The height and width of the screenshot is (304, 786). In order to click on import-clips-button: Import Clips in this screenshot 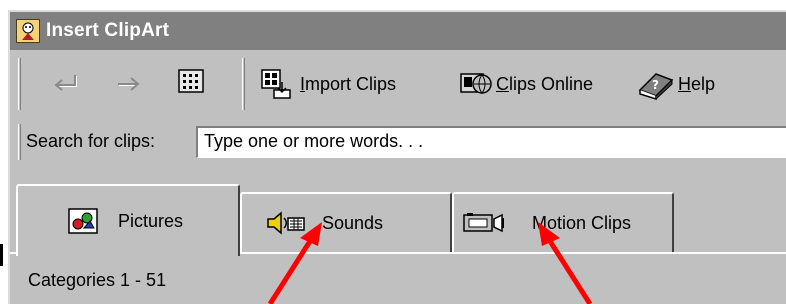, I will do `click(328, 84)`.